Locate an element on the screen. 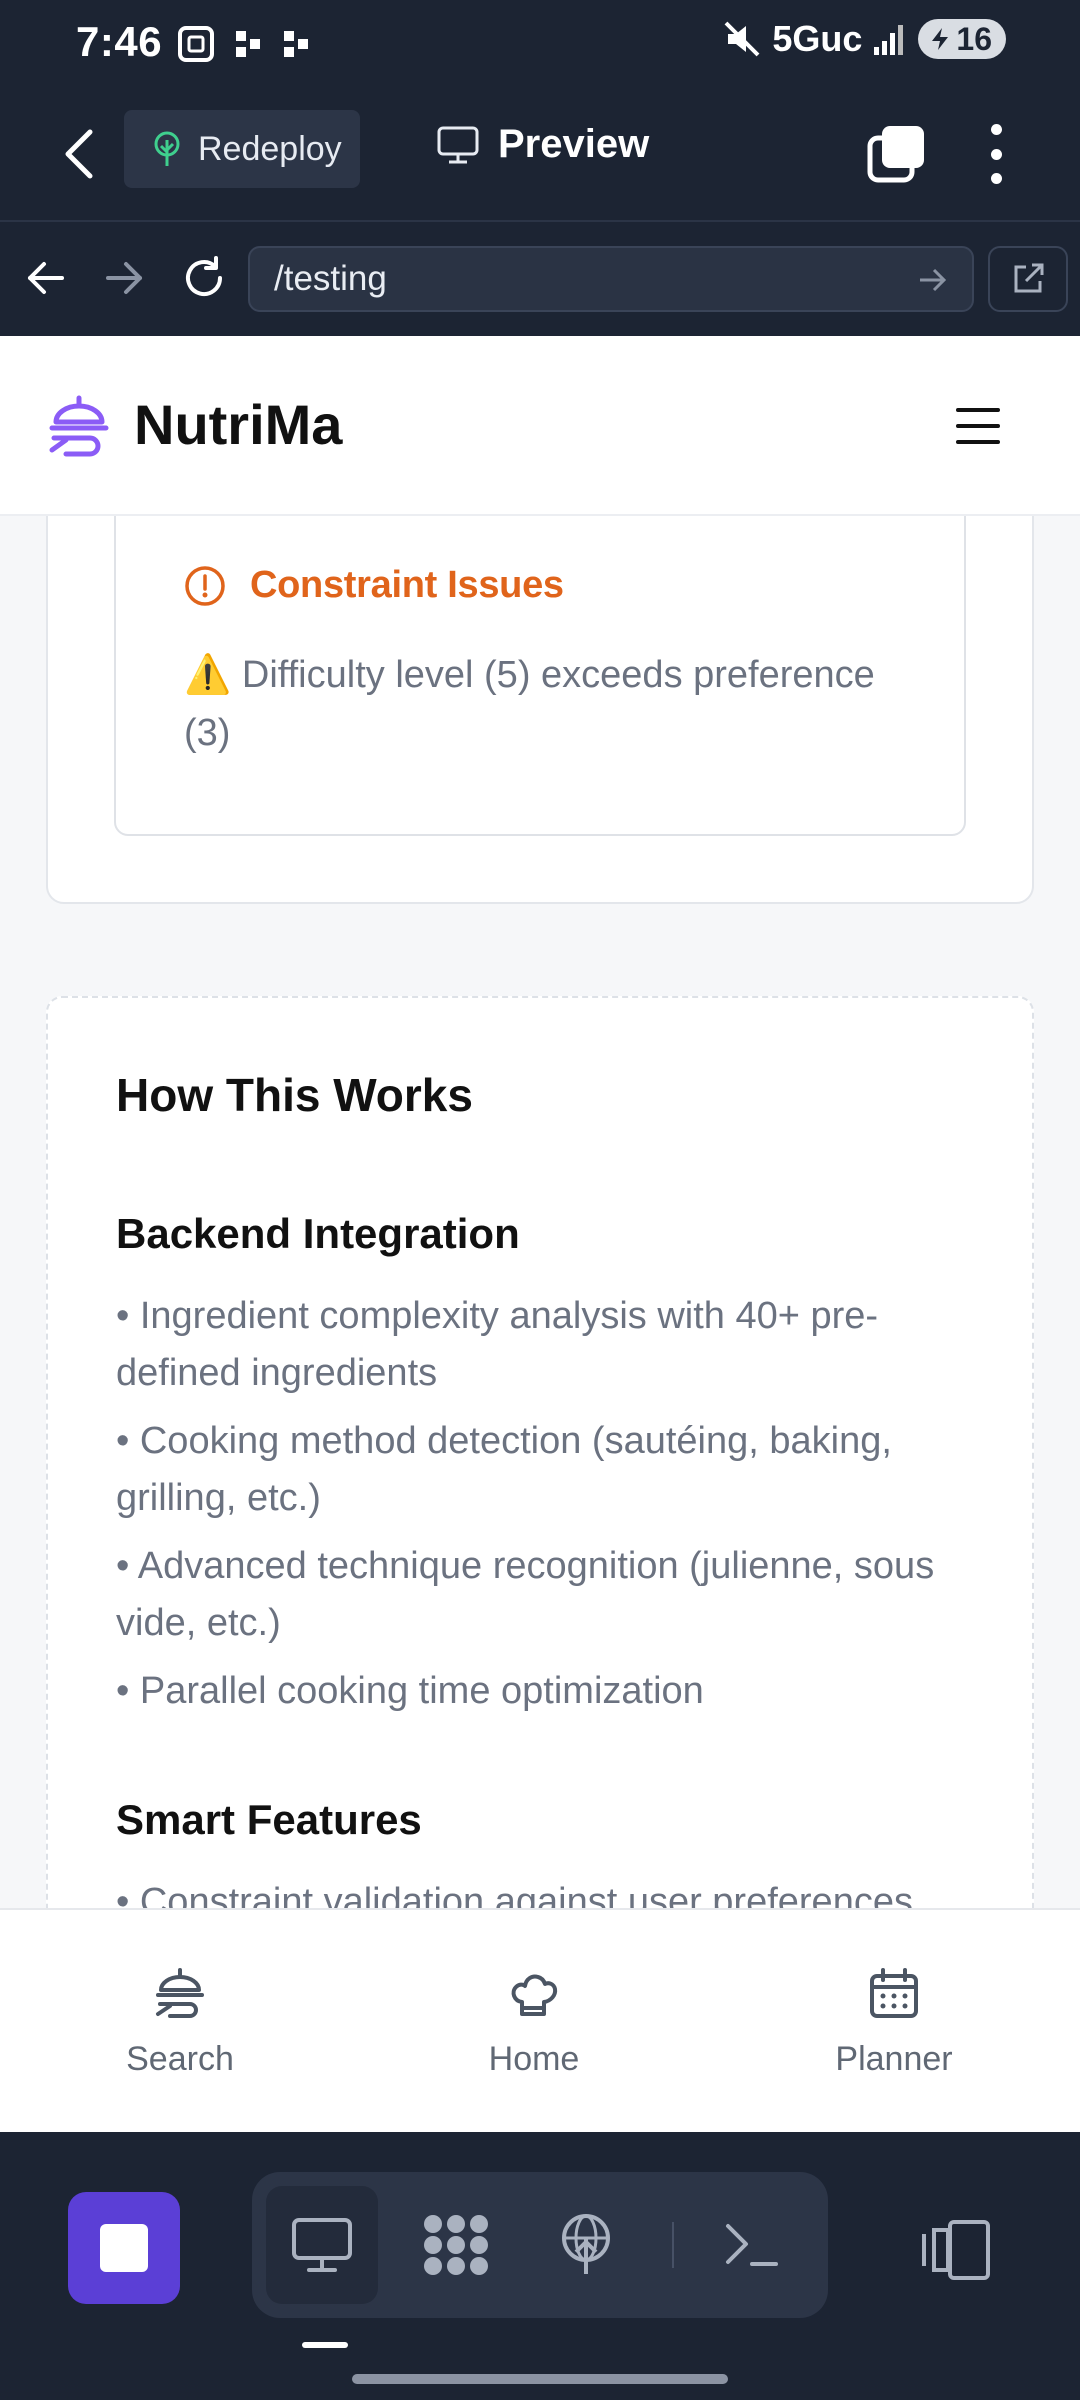 This screenshot has width=1080, height=2400. brand-name: NutriMa is located at coordinates (238, 424).